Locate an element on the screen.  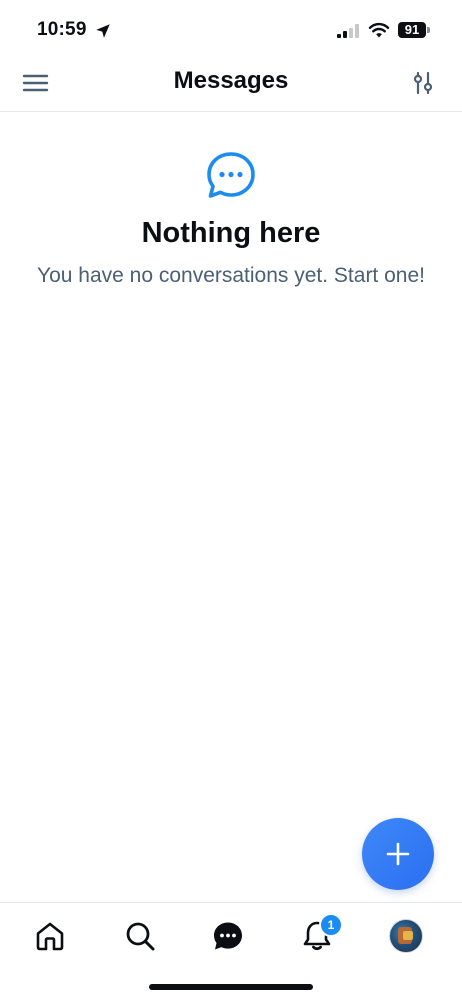
battery-icon: 91 is located at coordinates (412, 30).